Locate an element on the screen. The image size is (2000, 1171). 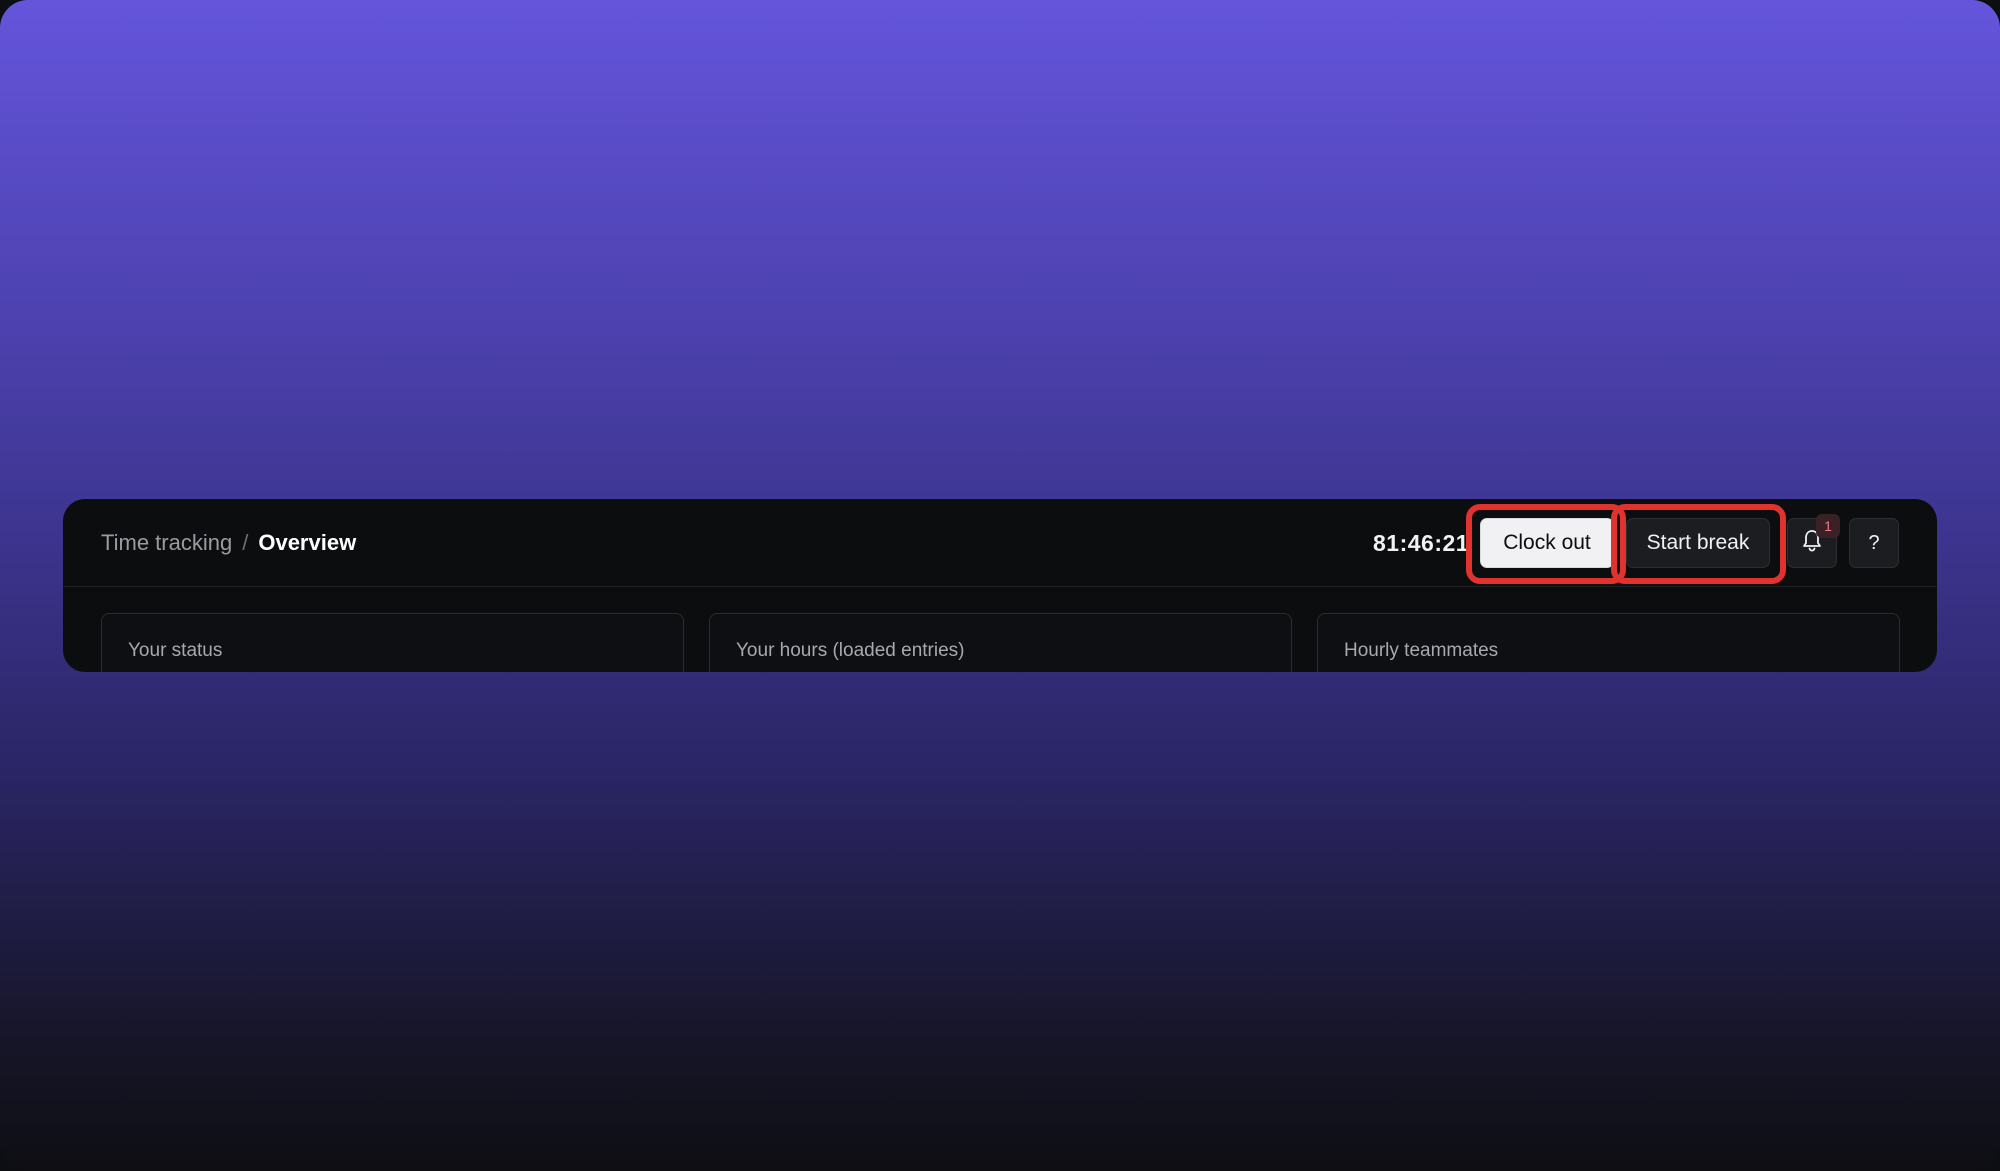
start-break-button: Start break is located at coordinates (1698, 543).